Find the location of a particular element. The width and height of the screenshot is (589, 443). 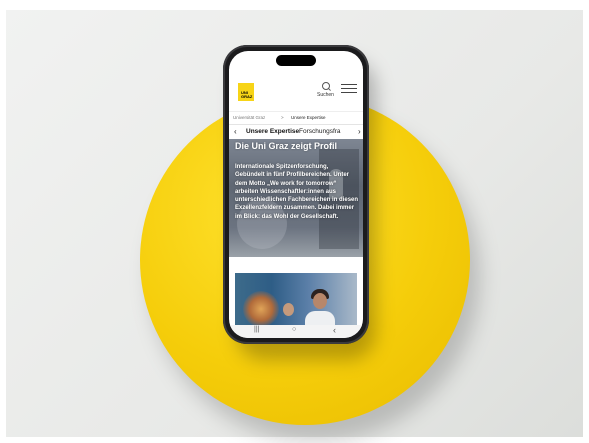

logo-text: UNI GRAZ is located at coordinates (247, 94).